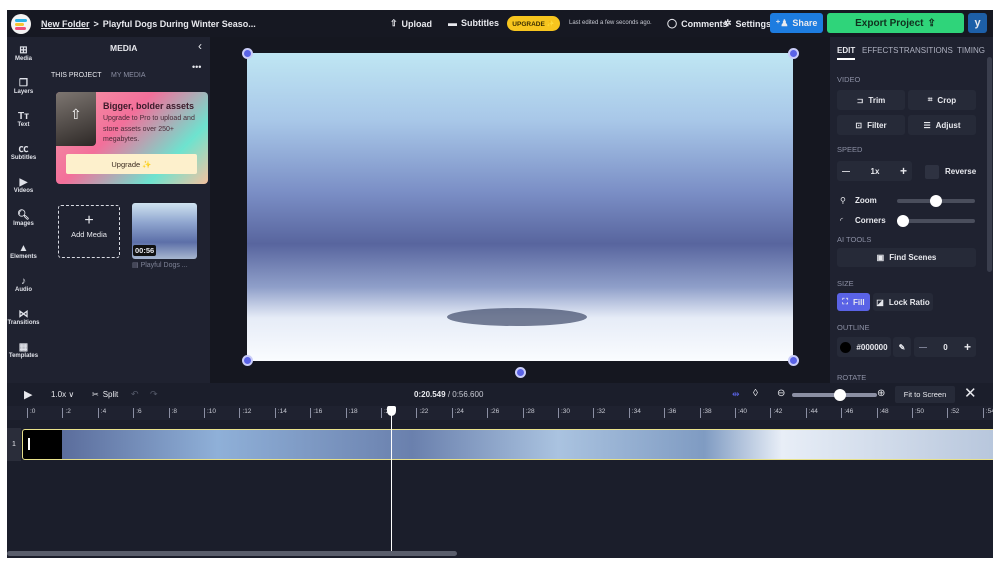  What do you see at coordinates (906, 257) in the screenshot?
I see `find-scenes-button: ▣ Find Scenes` at bounding box center [906, 257].